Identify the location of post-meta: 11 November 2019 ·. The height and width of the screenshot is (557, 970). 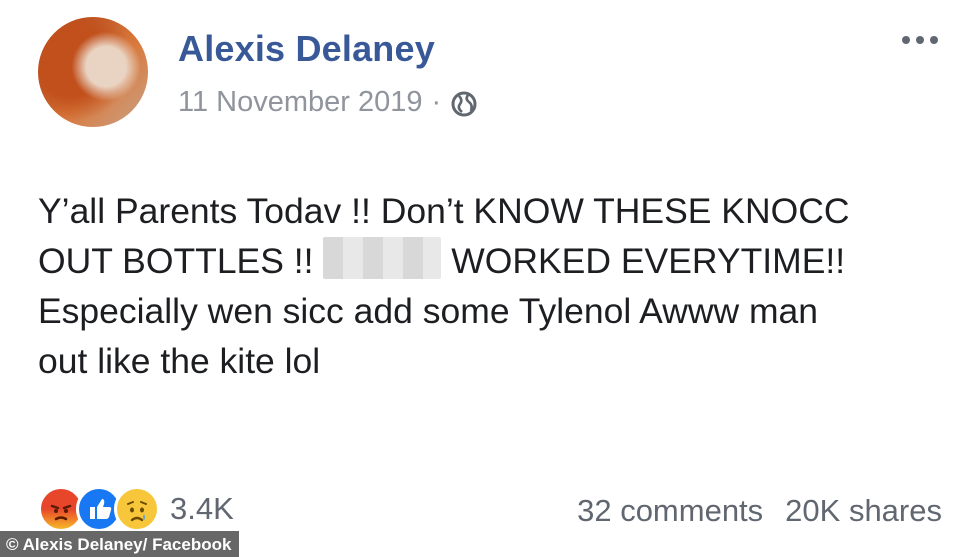
(328, 102).